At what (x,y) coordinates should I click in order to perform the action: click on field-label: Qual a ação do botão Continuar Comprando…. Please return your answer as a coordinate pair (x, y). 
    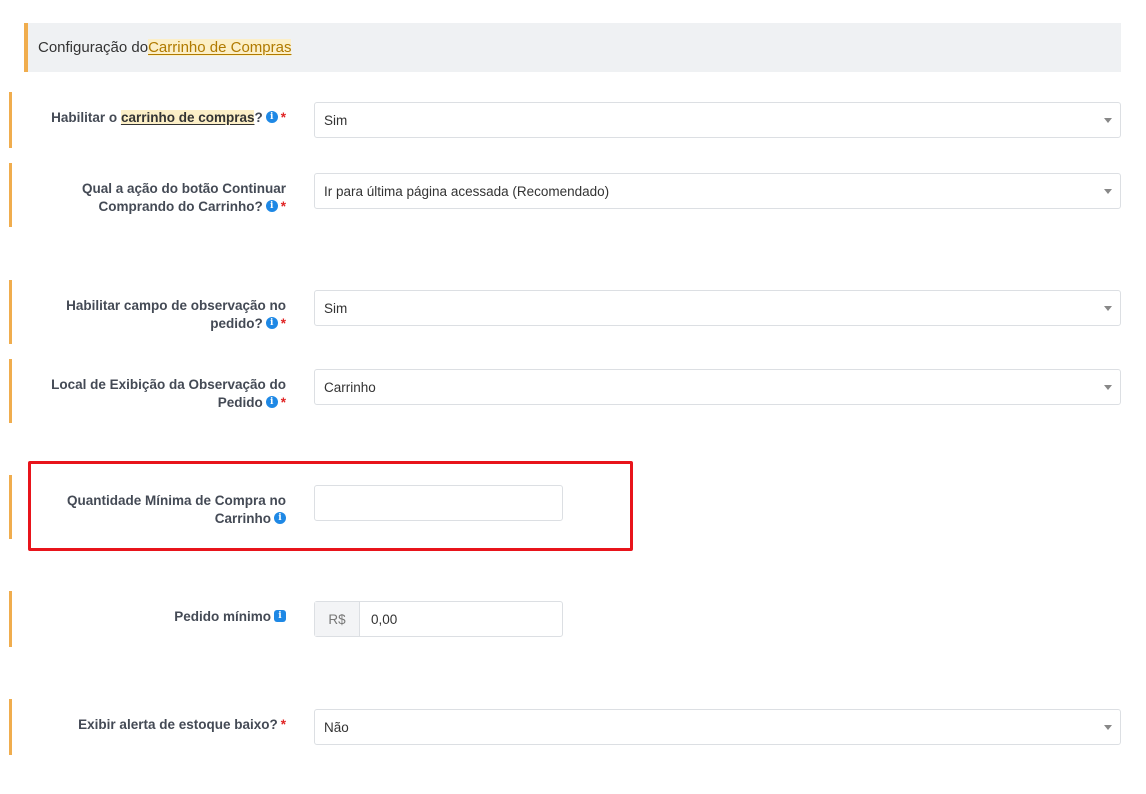
    Looking at the image, I should click on (150, 198).